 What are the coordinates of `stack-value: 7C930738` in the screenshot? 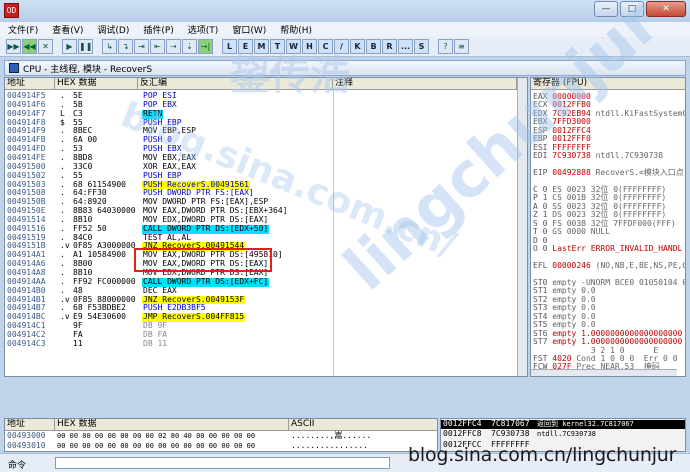 It's located at (510, 434).